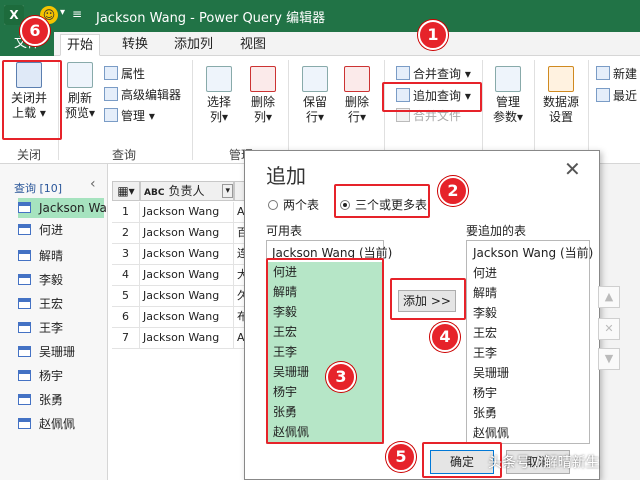 This screenshot has height=480, width=640. Describe the element at coordinates (482, 413) in the screenshot. I see `list-item: 张勇` at that location.